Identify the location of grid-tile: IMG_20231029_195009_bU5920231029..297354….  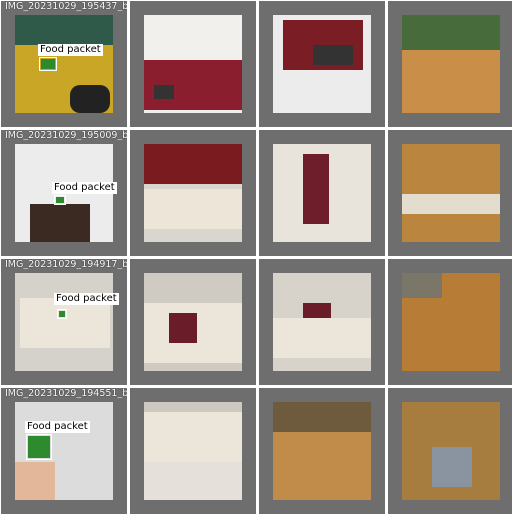
(64, 193).